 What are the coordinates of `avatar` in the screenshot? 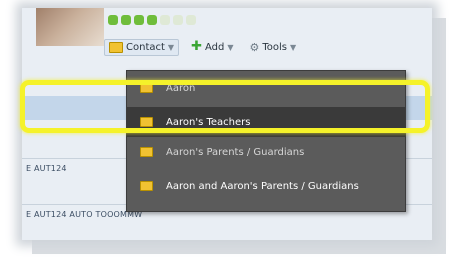 It's located at (70, 27).